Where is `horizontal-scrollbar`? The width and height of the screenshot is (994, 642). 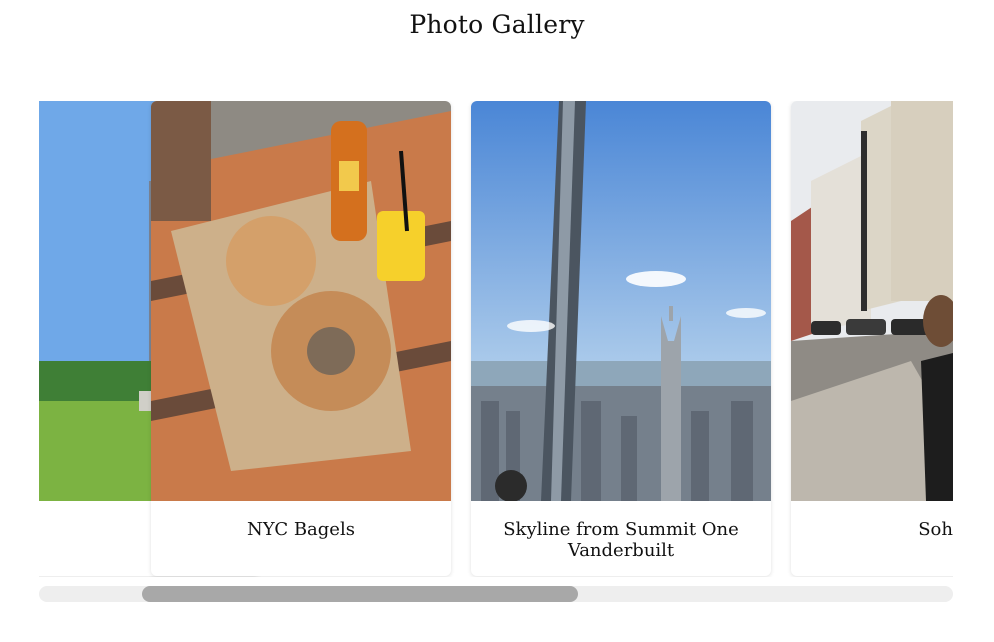
horizontal-scrollbar is located at coordinates (496, 594).